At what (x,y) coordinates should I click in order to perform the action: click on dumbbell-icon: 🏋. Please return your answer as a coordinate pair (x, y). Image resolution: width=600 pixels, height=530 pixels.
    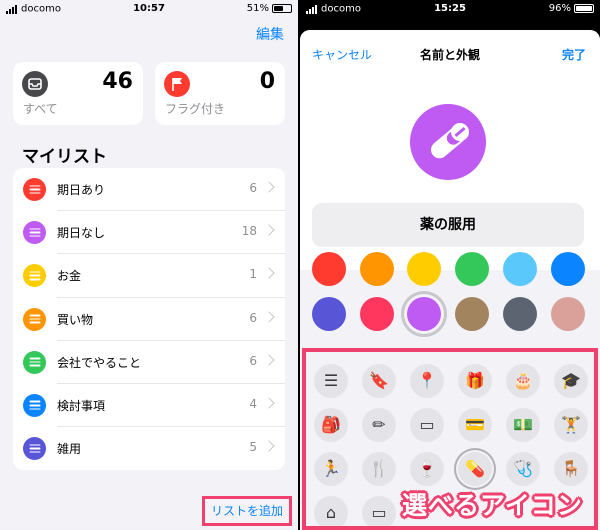
    Looking at the image, I should click on (571, 425).